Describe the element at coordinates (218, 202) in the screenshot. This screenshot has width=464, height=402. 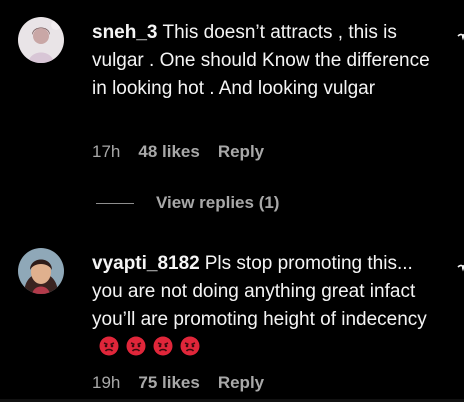
I see `view-replies-label: View replies (1)` at that location.